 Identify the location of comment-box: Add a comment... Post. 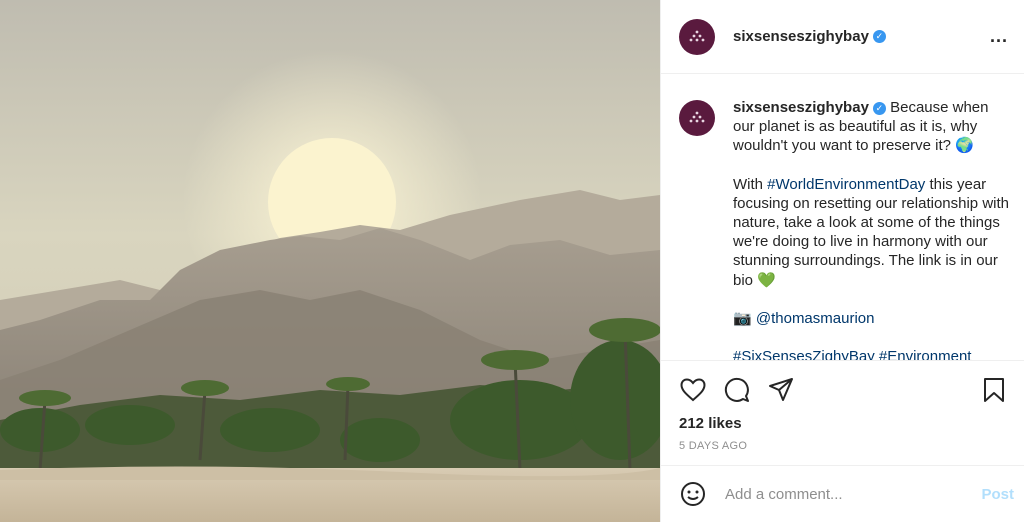
(842, 493).